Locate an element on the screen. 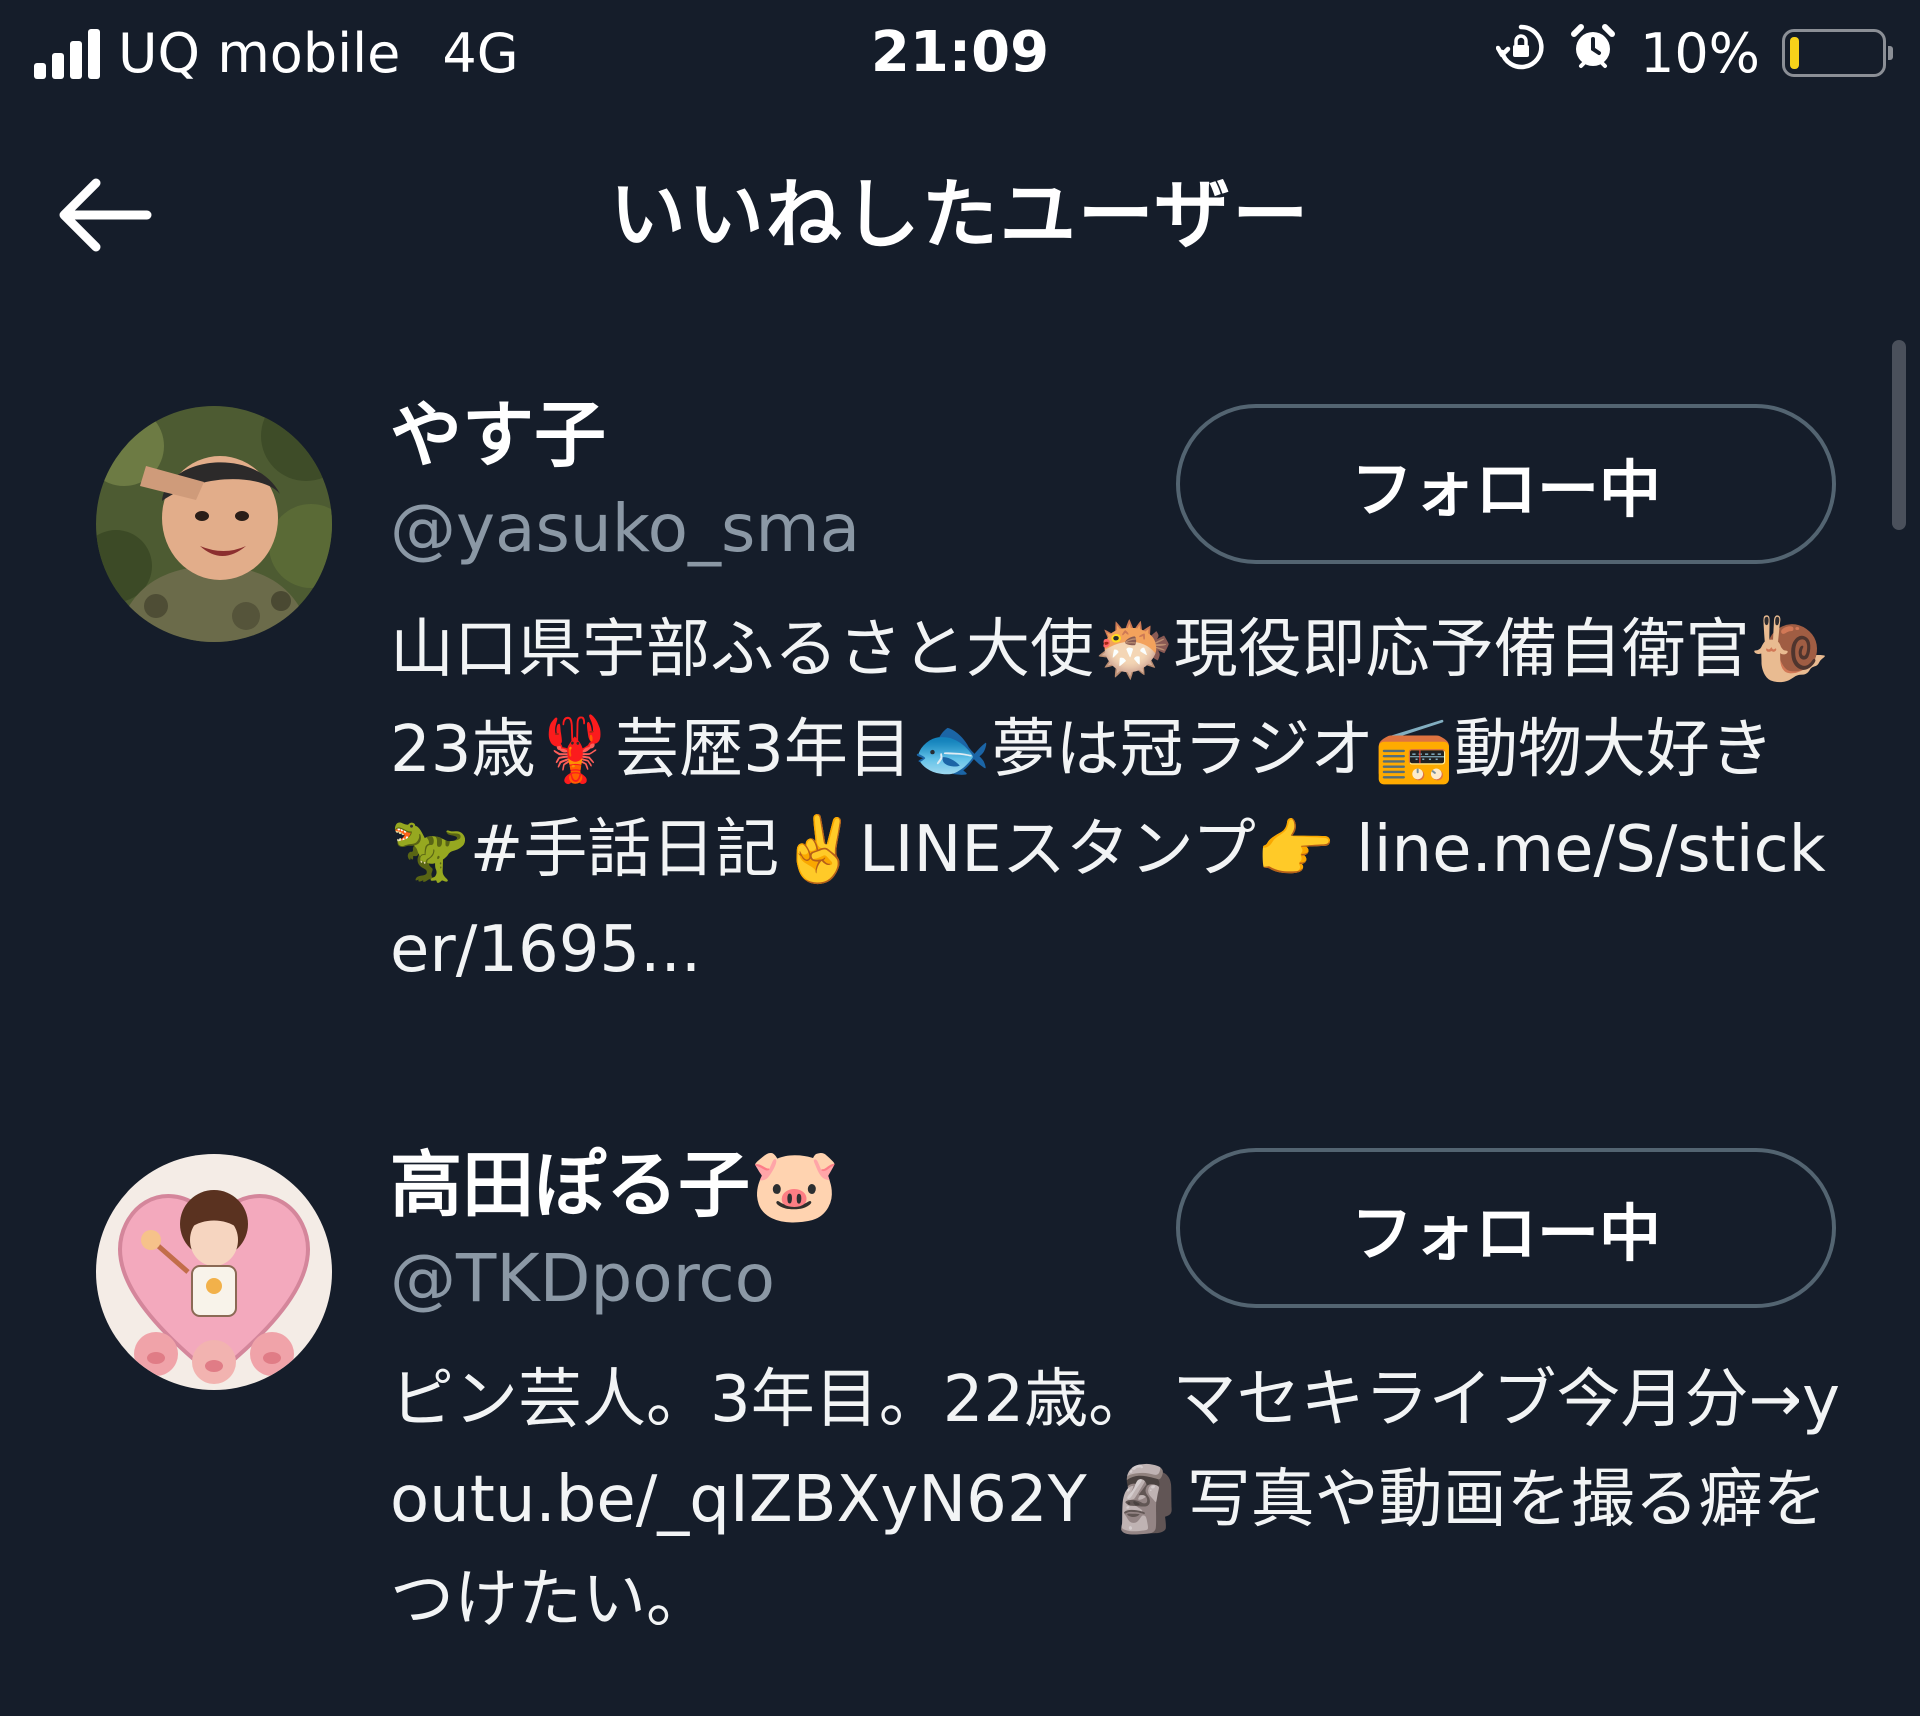  user-handle: @yasuko_sma is located at coordinates (625, 528).